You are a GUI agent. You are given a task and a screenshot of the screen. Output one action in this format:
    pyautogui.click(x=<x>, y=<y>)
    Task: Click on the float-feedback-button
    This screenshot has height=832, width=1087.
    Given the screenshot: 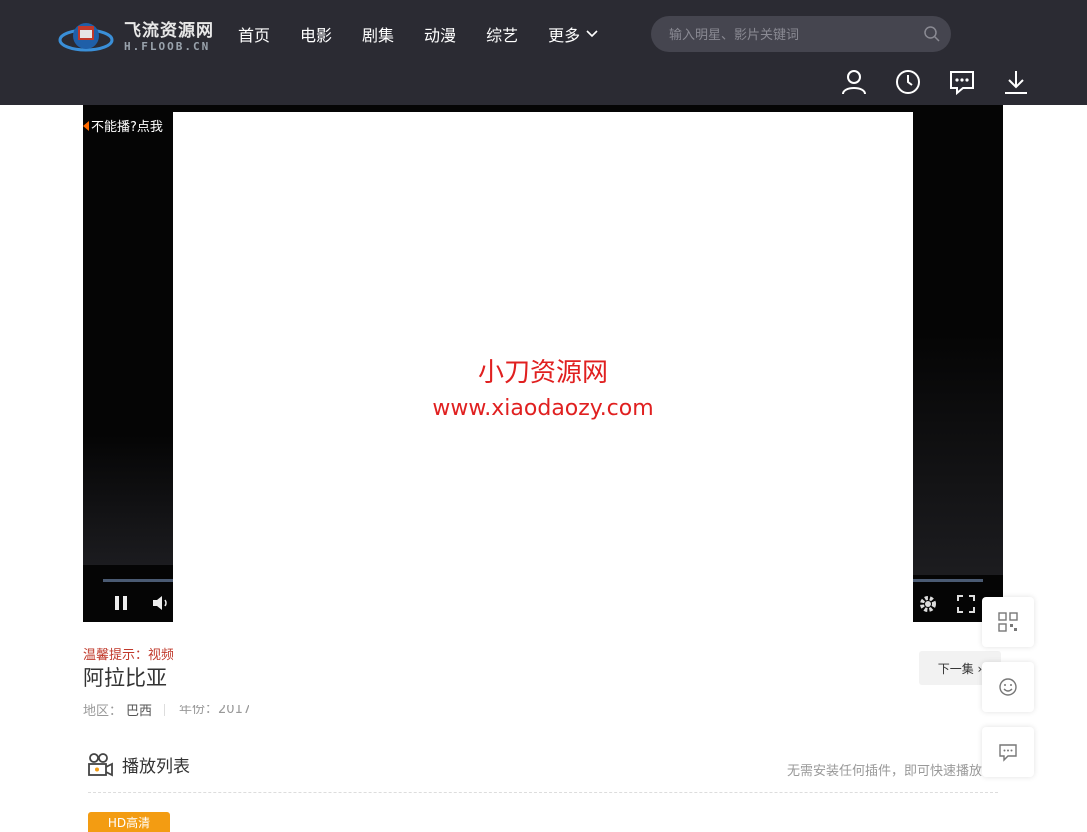 What is the action you would take?
    pyautogui.click(x=1008, y=687)
    